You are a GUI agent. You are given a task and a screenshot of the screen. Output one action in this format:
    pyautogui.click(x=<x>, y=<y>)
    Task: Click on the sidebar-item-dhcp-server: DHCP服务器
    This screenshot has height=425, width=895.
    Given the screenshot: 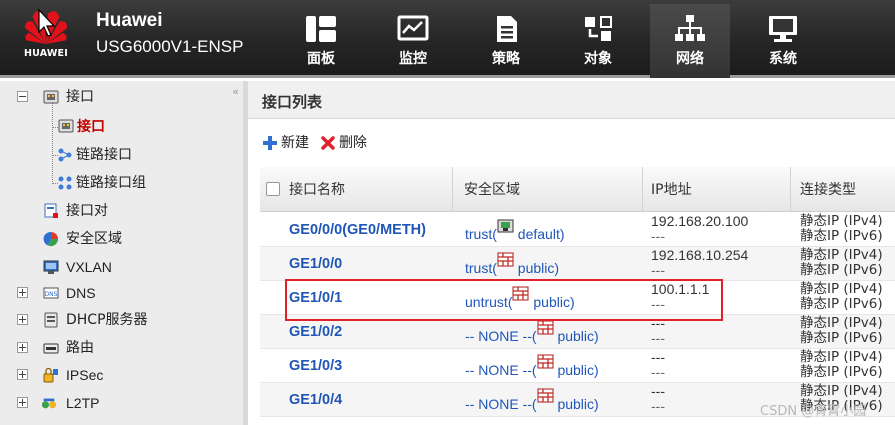 What is the action you would take?
    pyautogui.click(x=120, y=320)
    